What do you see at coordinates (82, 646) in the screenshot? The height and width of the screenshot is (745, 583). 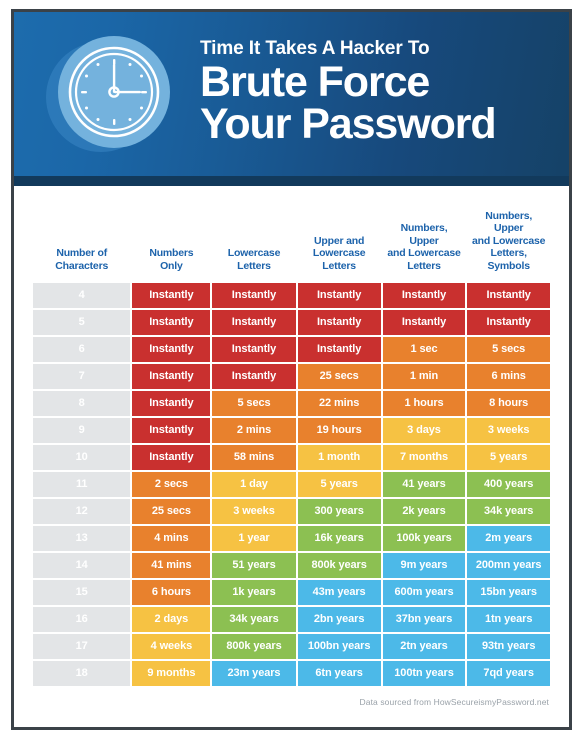 I see `cell-character-count: 17` at bounding box center [82, 646].